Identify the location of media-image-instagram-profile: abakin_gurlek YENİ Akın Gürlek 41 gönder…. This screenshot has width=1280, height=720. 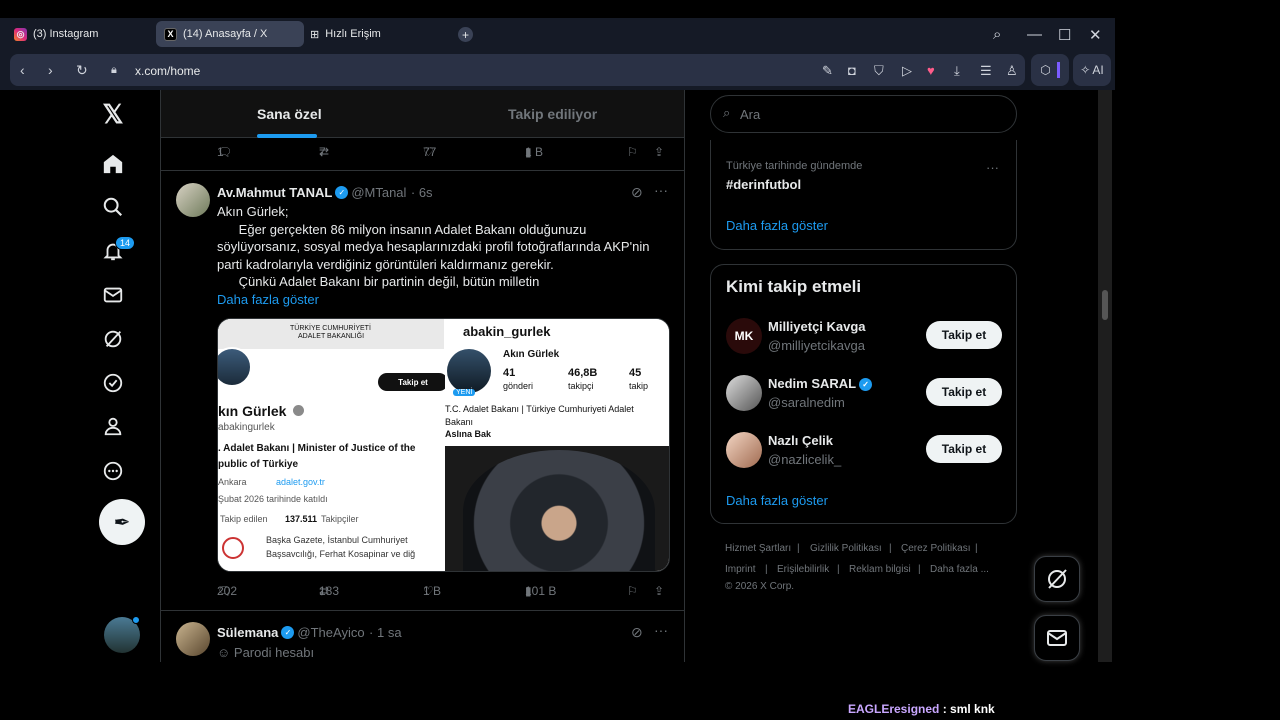
(557, 382).